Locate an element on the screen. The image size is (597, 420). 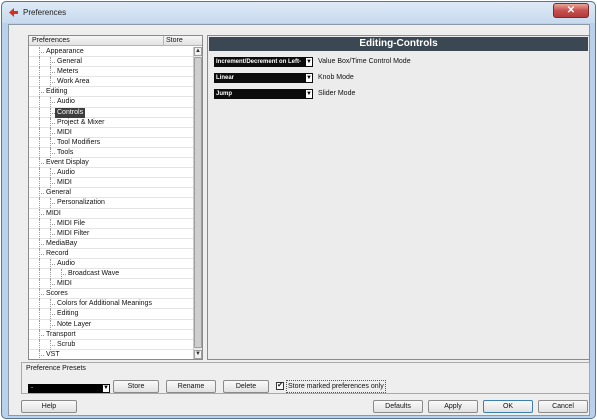
tree-item: Tool Modifiers is located at coordinates (111, 142).